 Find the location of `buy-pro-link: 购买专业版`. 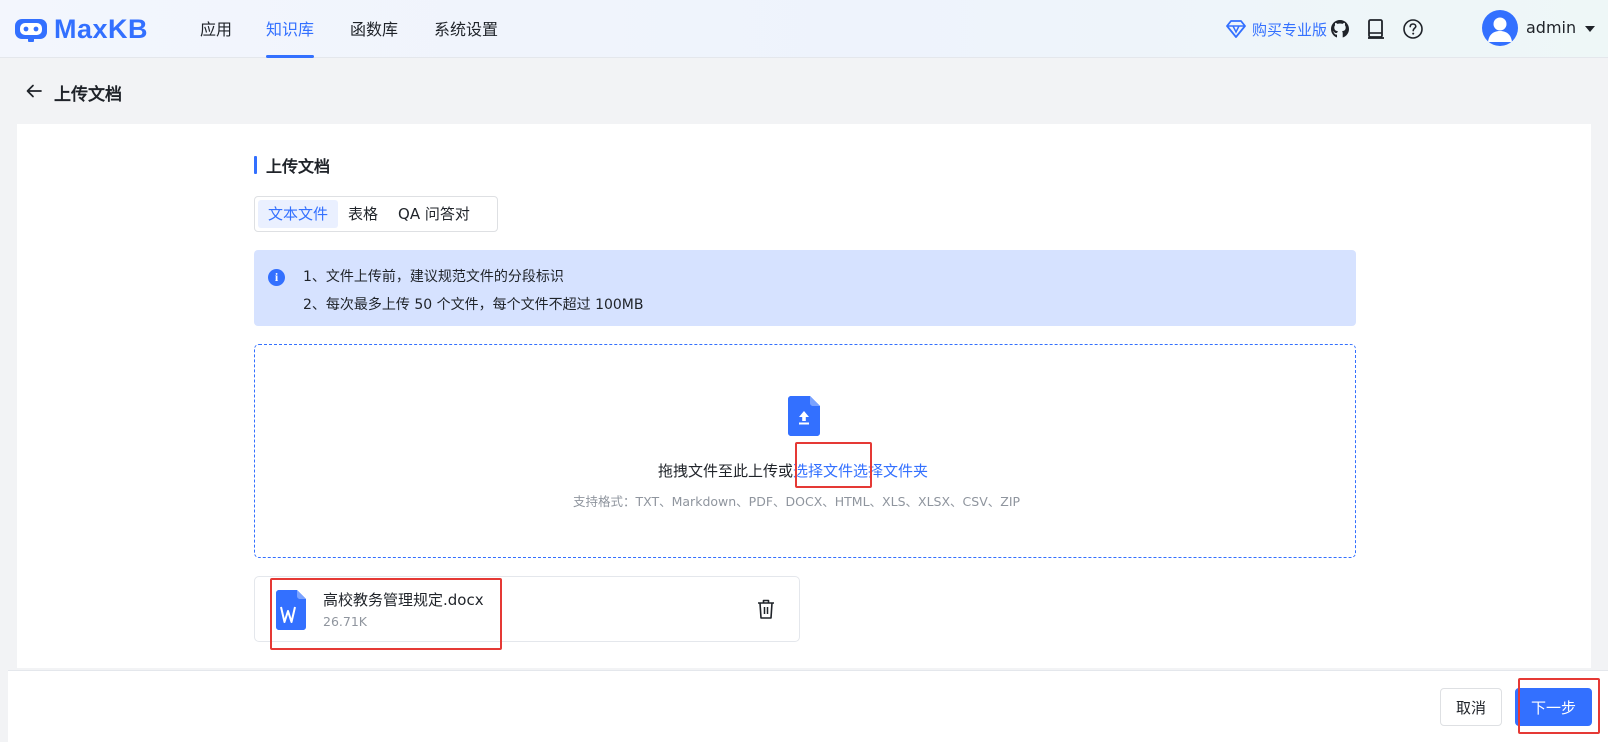

buy-pro-link: 购买专业版 is located at coordinates (1276, 29).